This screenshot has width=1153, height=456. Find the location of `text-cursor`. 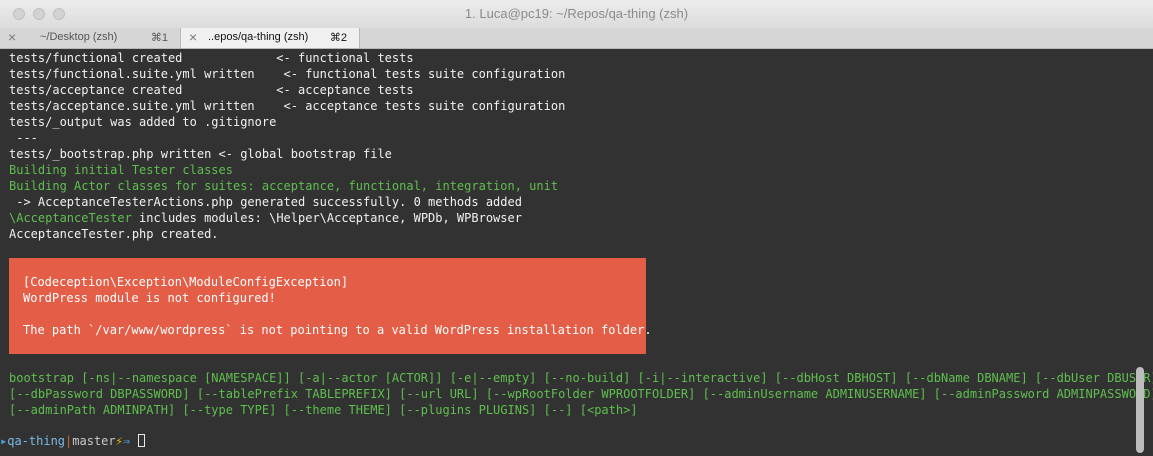

text-cursor is located at coordinates (142, 440).